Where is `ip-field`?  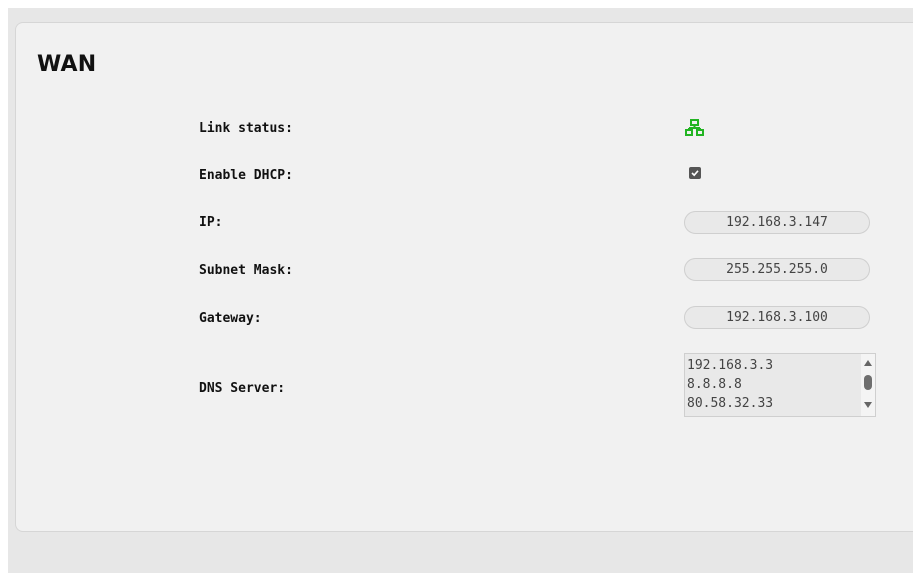 ip-field is located at coordinates (777, 222).